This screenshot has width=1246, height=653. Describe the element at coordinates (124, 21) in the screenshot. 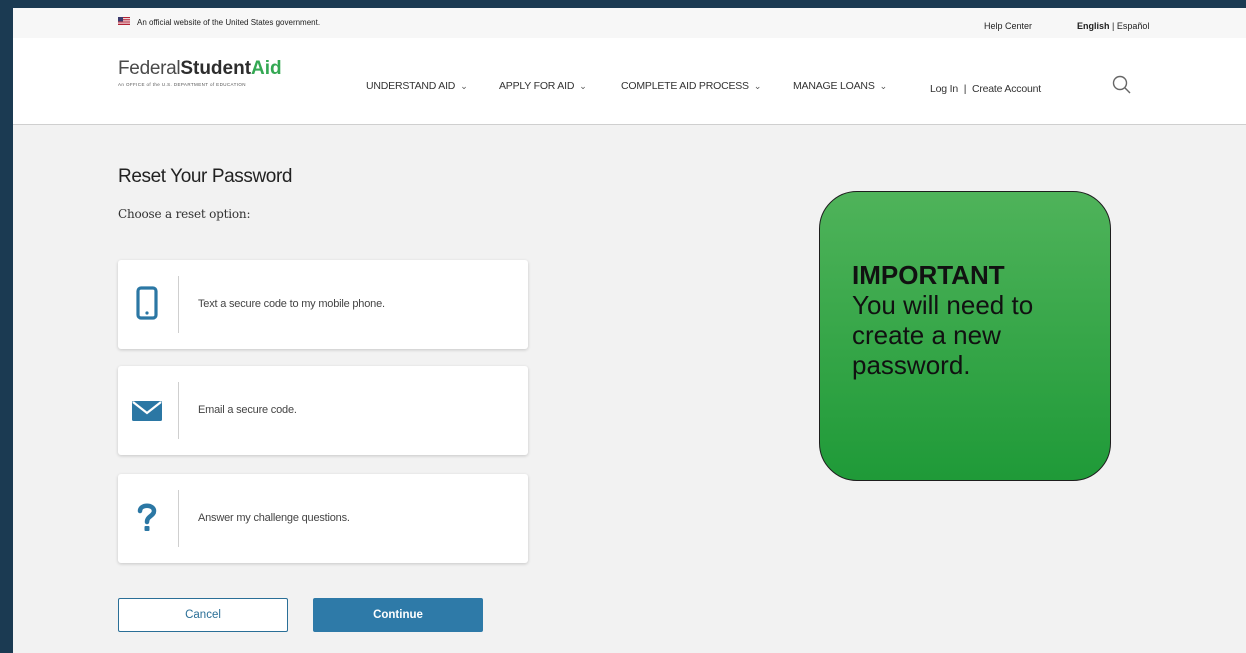

I see `us-flag-icon` at that location.